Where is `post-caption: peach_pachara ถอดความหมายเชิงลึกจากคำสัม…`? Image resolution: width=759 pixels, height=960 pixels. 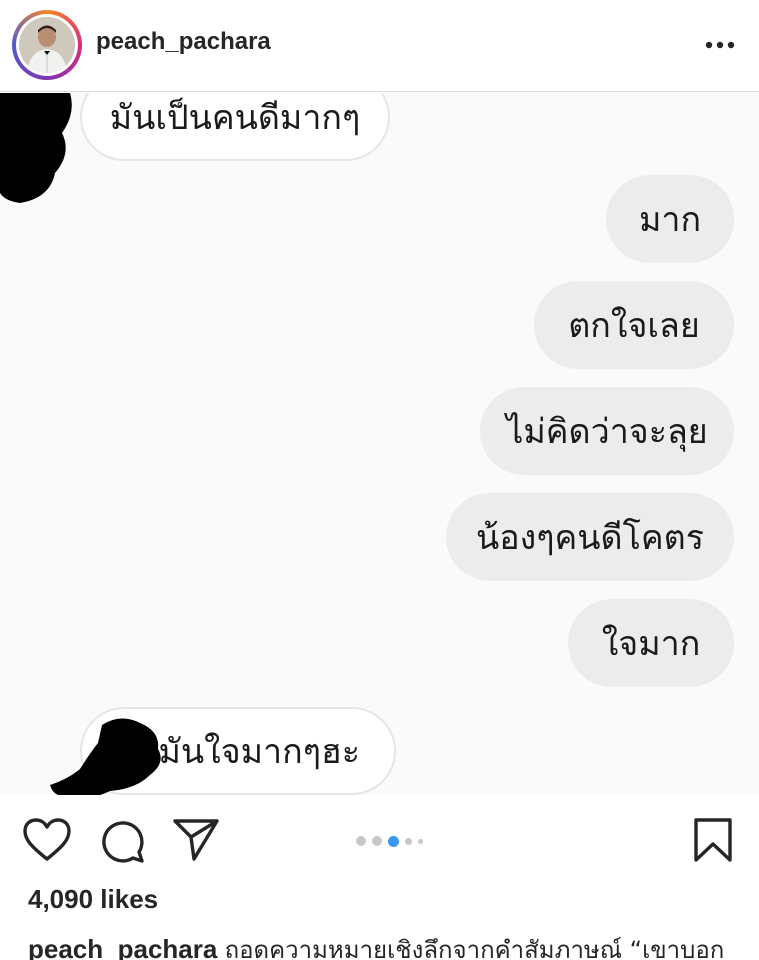 post-caption: peach_pachara ถอดความหมายเชิงลึกจากคำสัม… is located at coordinates (388, 945).